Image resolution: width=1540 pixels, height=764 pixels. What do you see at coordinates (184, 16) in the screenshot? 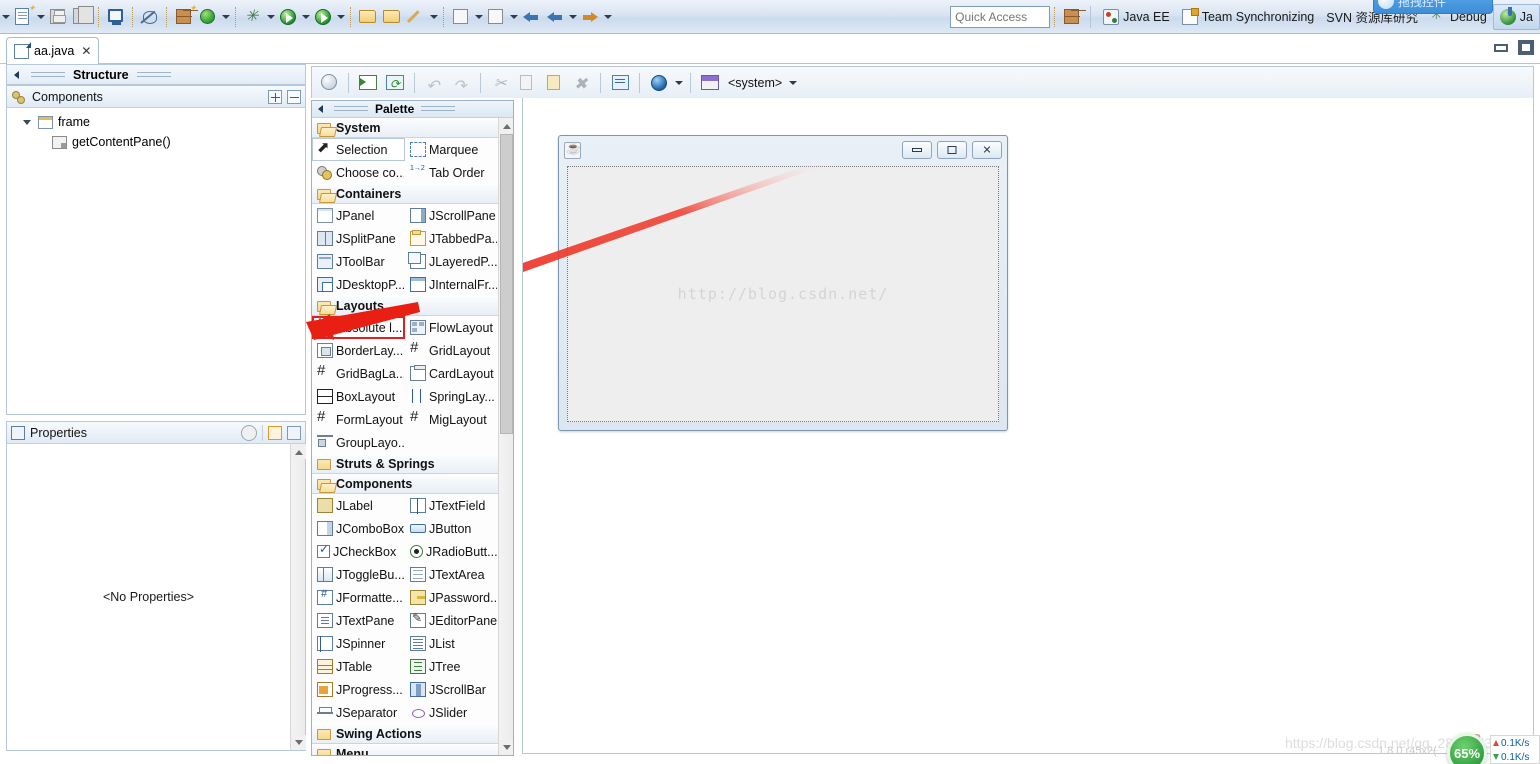
I see `toolbar-button-new-java-class: ✦` at bounding box center [184, 16].